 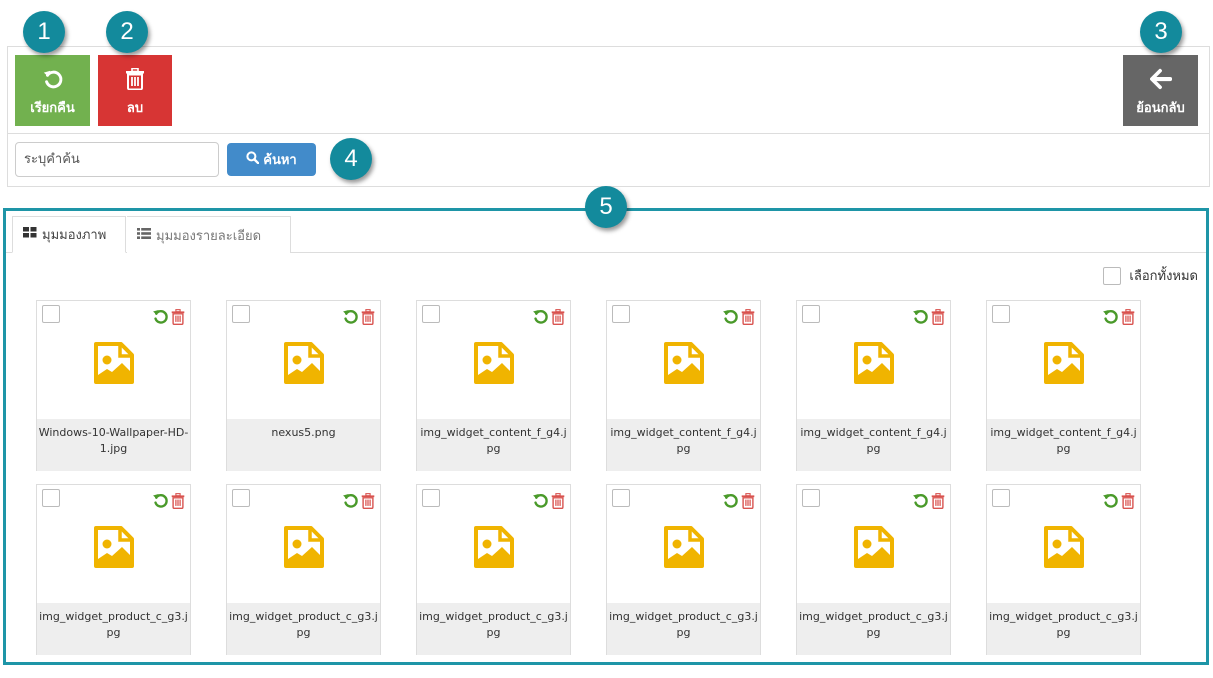 I want to click on step-badge-2: 2, so click(x=127, y=32).